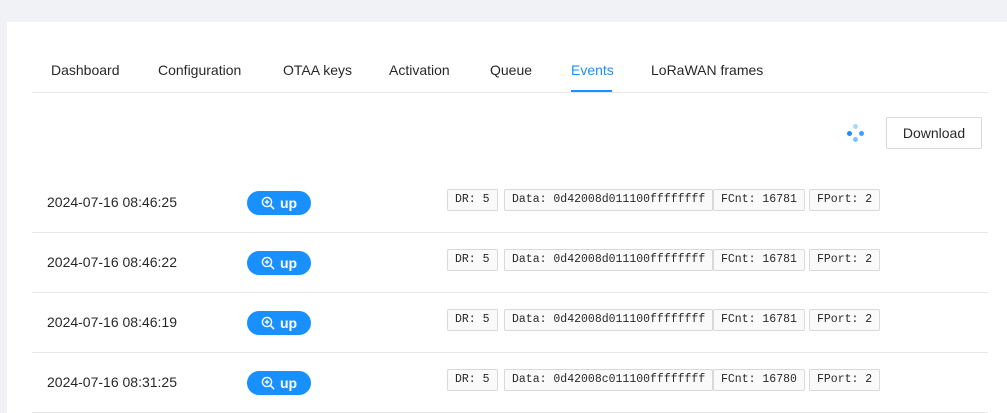 Image resolution: width=1007 pixels, height=413 pixels. I want to click on tab-configuration: Configuration, so click(199, 77).